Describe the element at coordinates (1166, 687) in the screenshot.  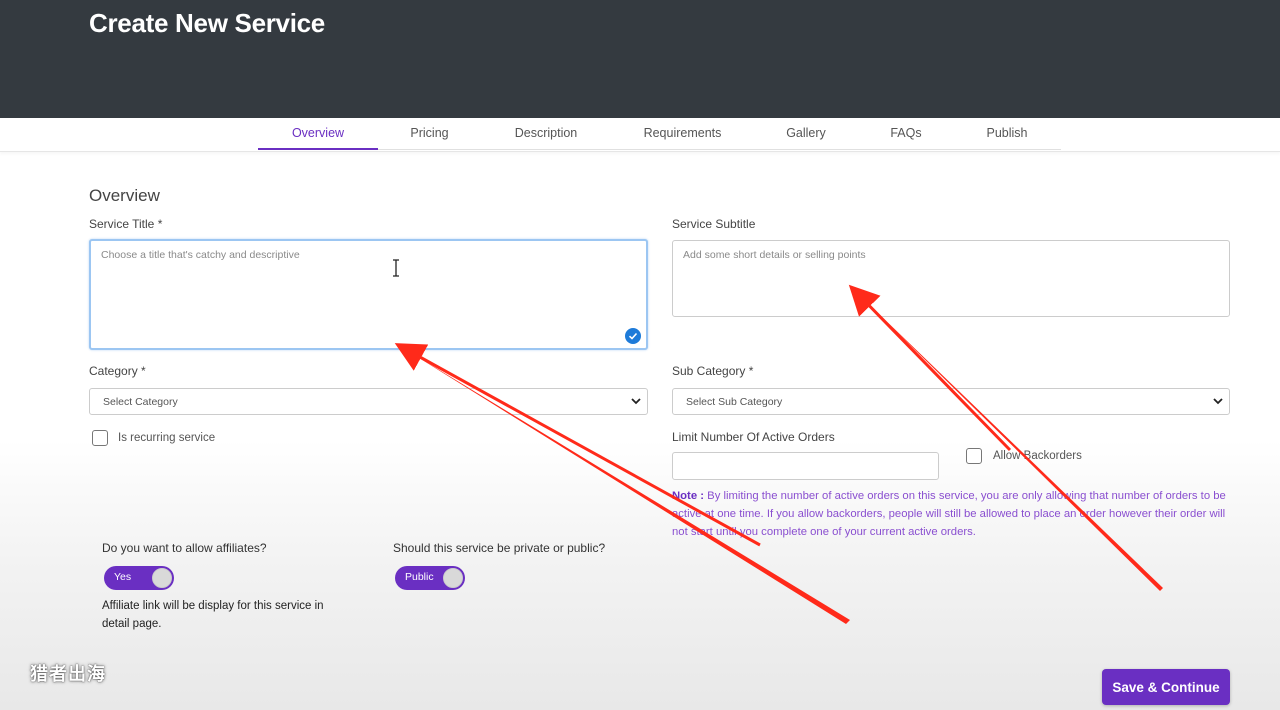
I see `save-continue-button: Save & Continue` at that location.